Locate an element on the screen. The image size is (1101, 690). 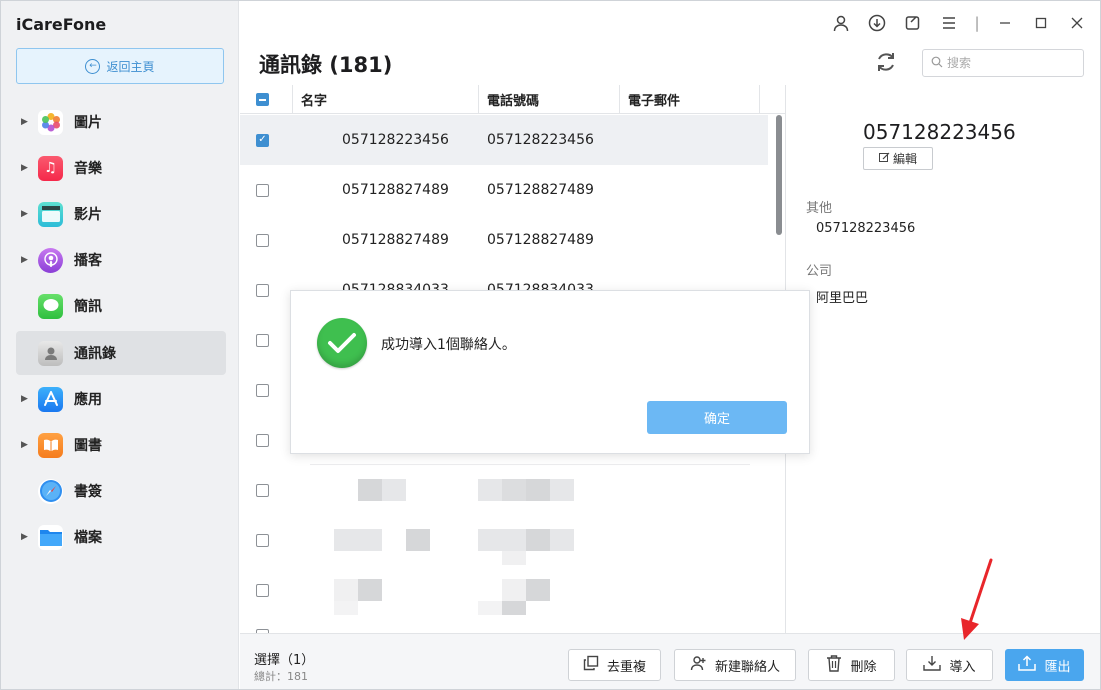
export-icon is located at coordinates (1027, 665).